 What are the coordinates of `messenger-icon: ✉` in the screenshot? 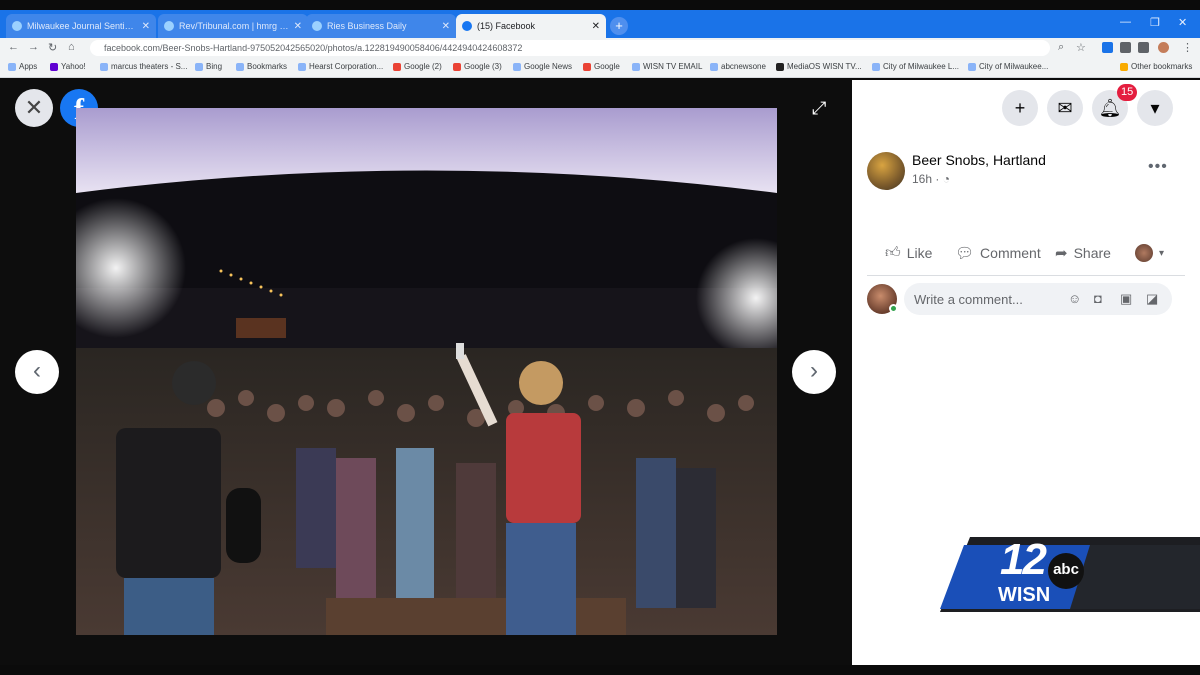 It's located at (1065, 108).